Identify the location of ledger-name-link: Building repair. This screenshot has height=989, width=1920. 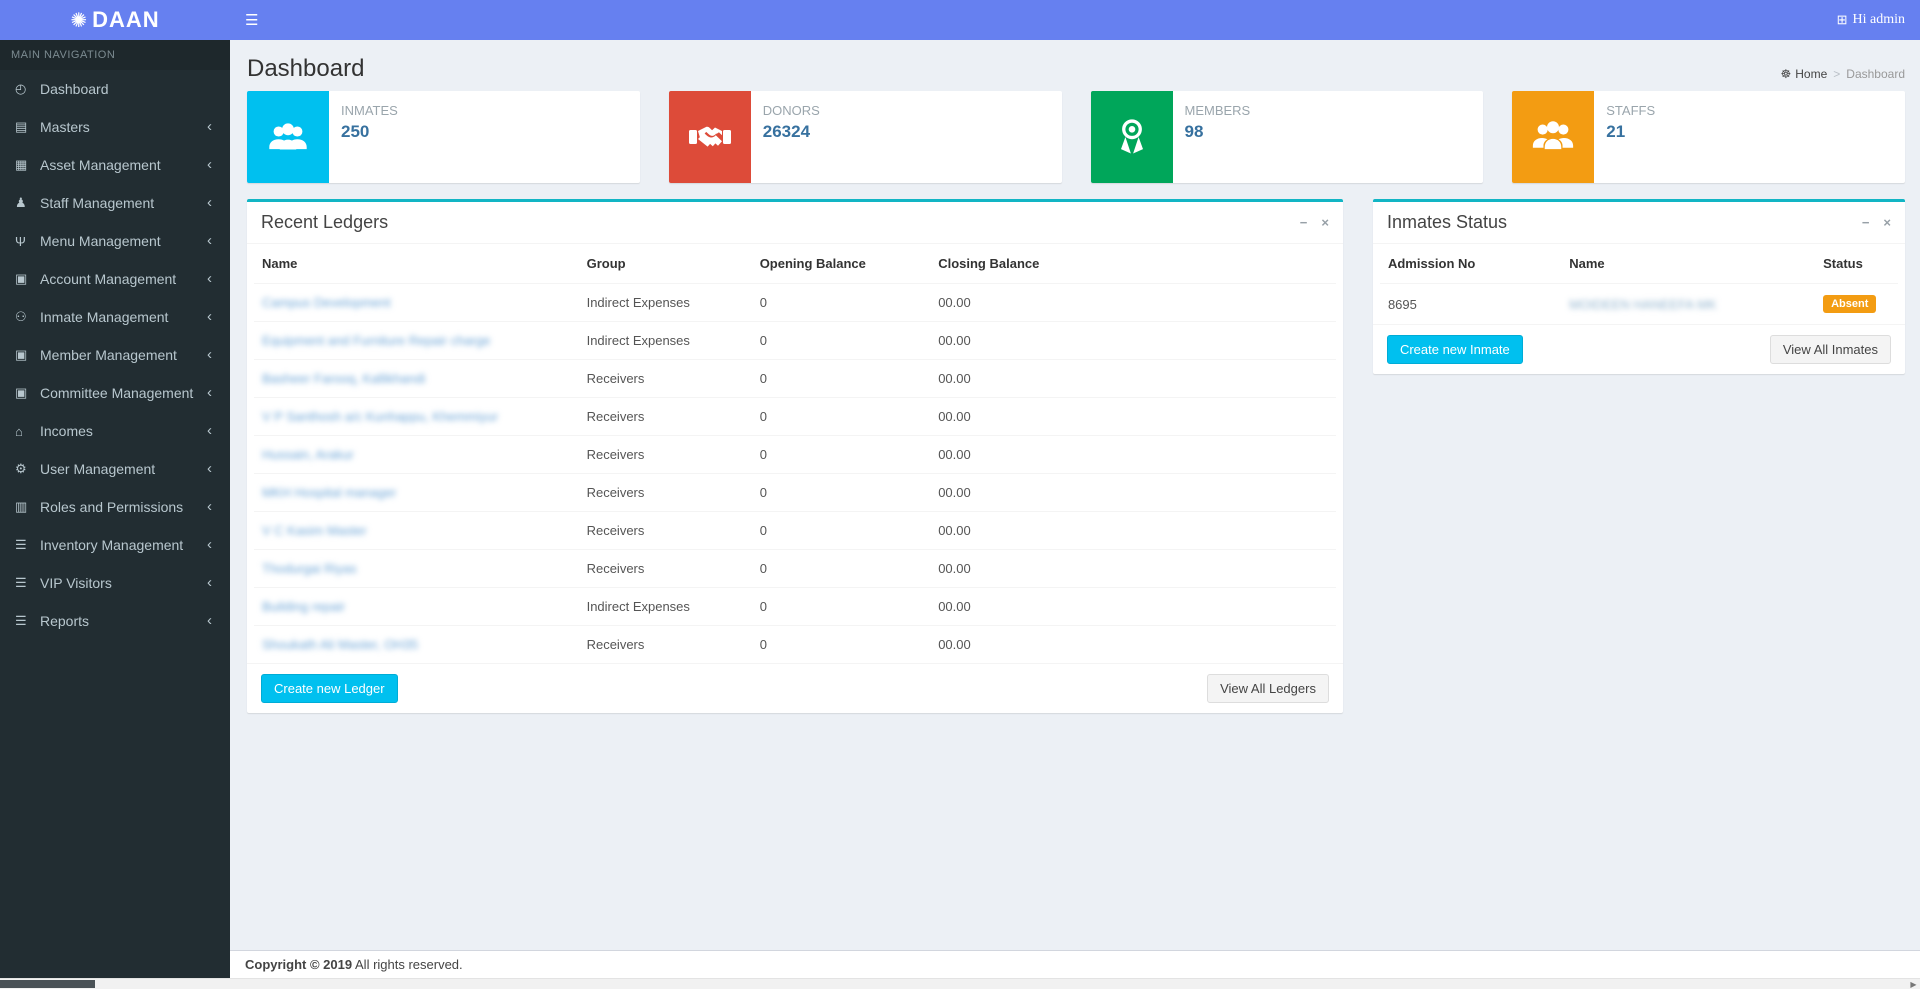
(303, 606).